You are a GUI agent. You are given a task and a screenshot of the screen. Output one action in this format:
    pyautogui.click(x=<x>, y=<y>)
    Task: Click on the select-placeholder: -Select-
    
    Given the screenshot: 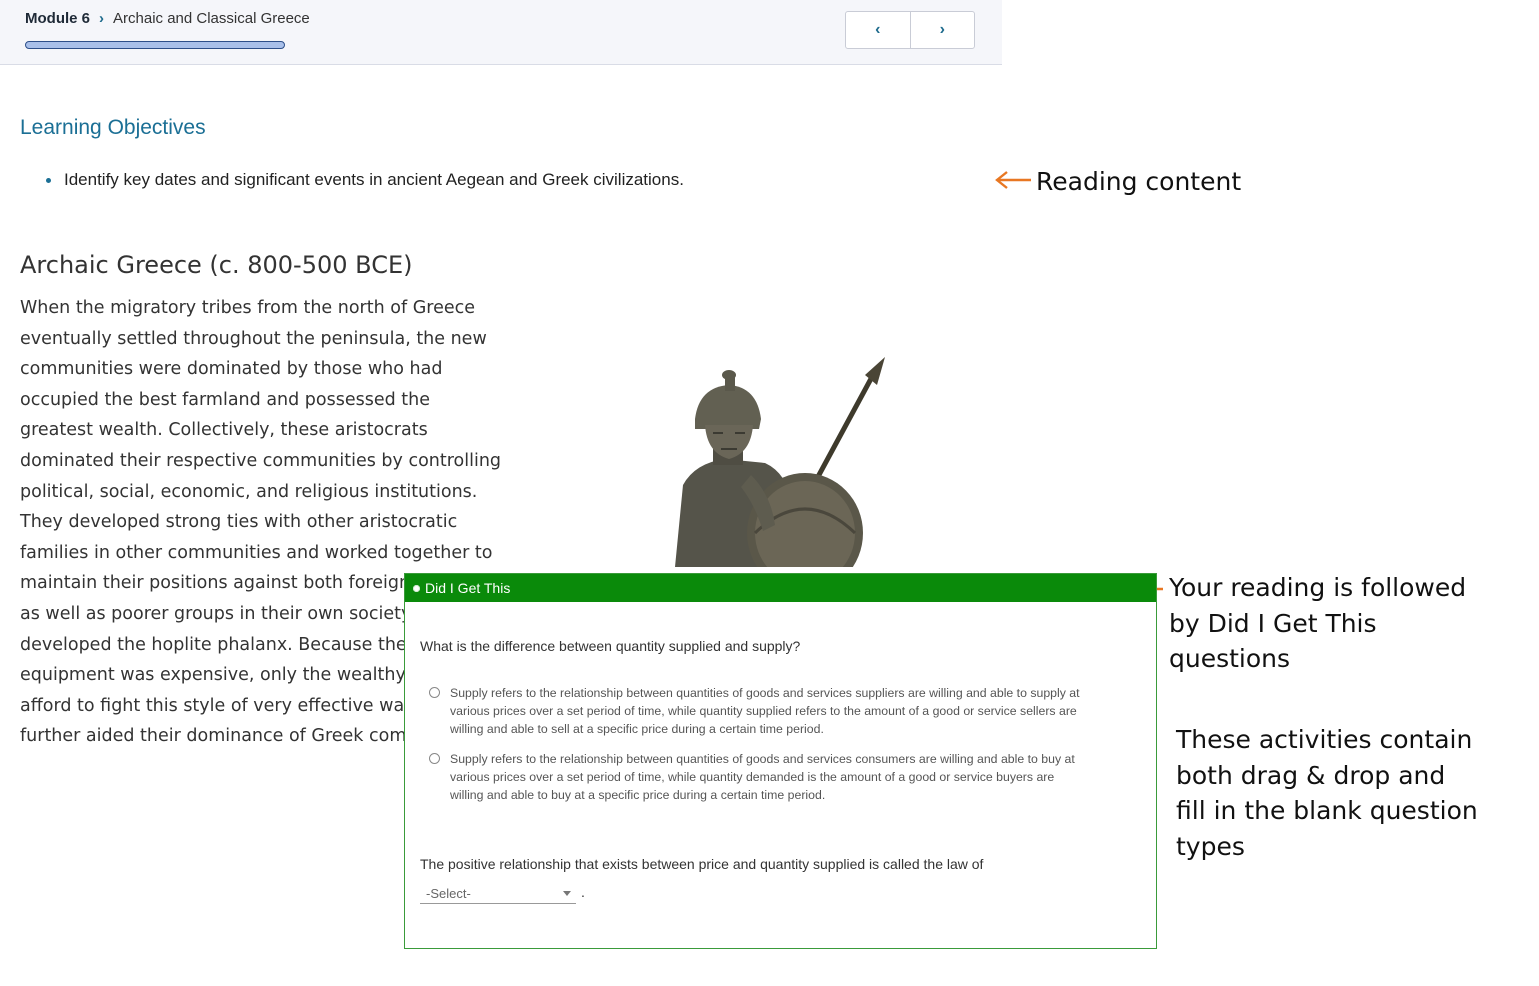 What is the action you would take?
    pyautogui.click(x=448, y=893)
    